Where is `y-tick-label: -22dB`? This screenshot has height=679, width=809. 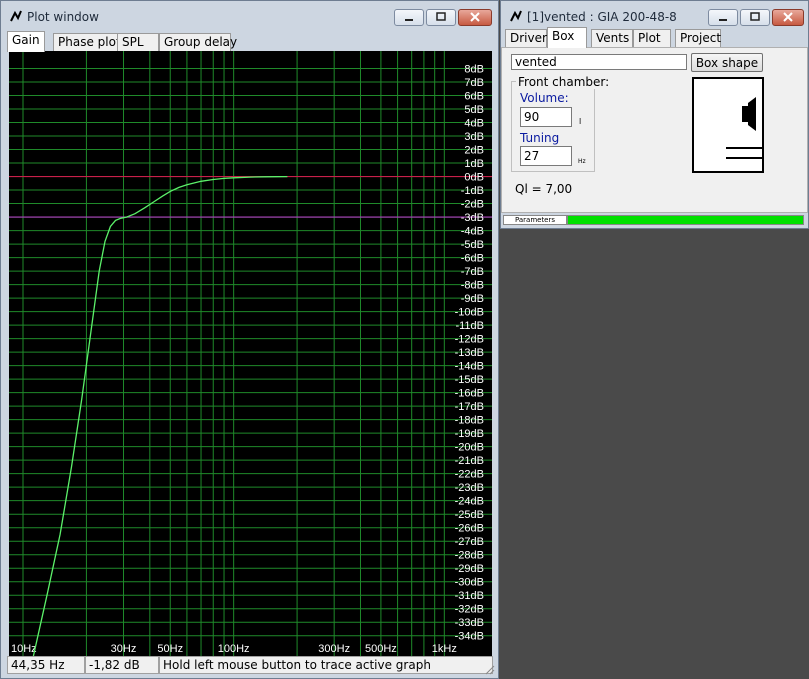 y-tick-label: -22dB is located at coordinates (469, 475).